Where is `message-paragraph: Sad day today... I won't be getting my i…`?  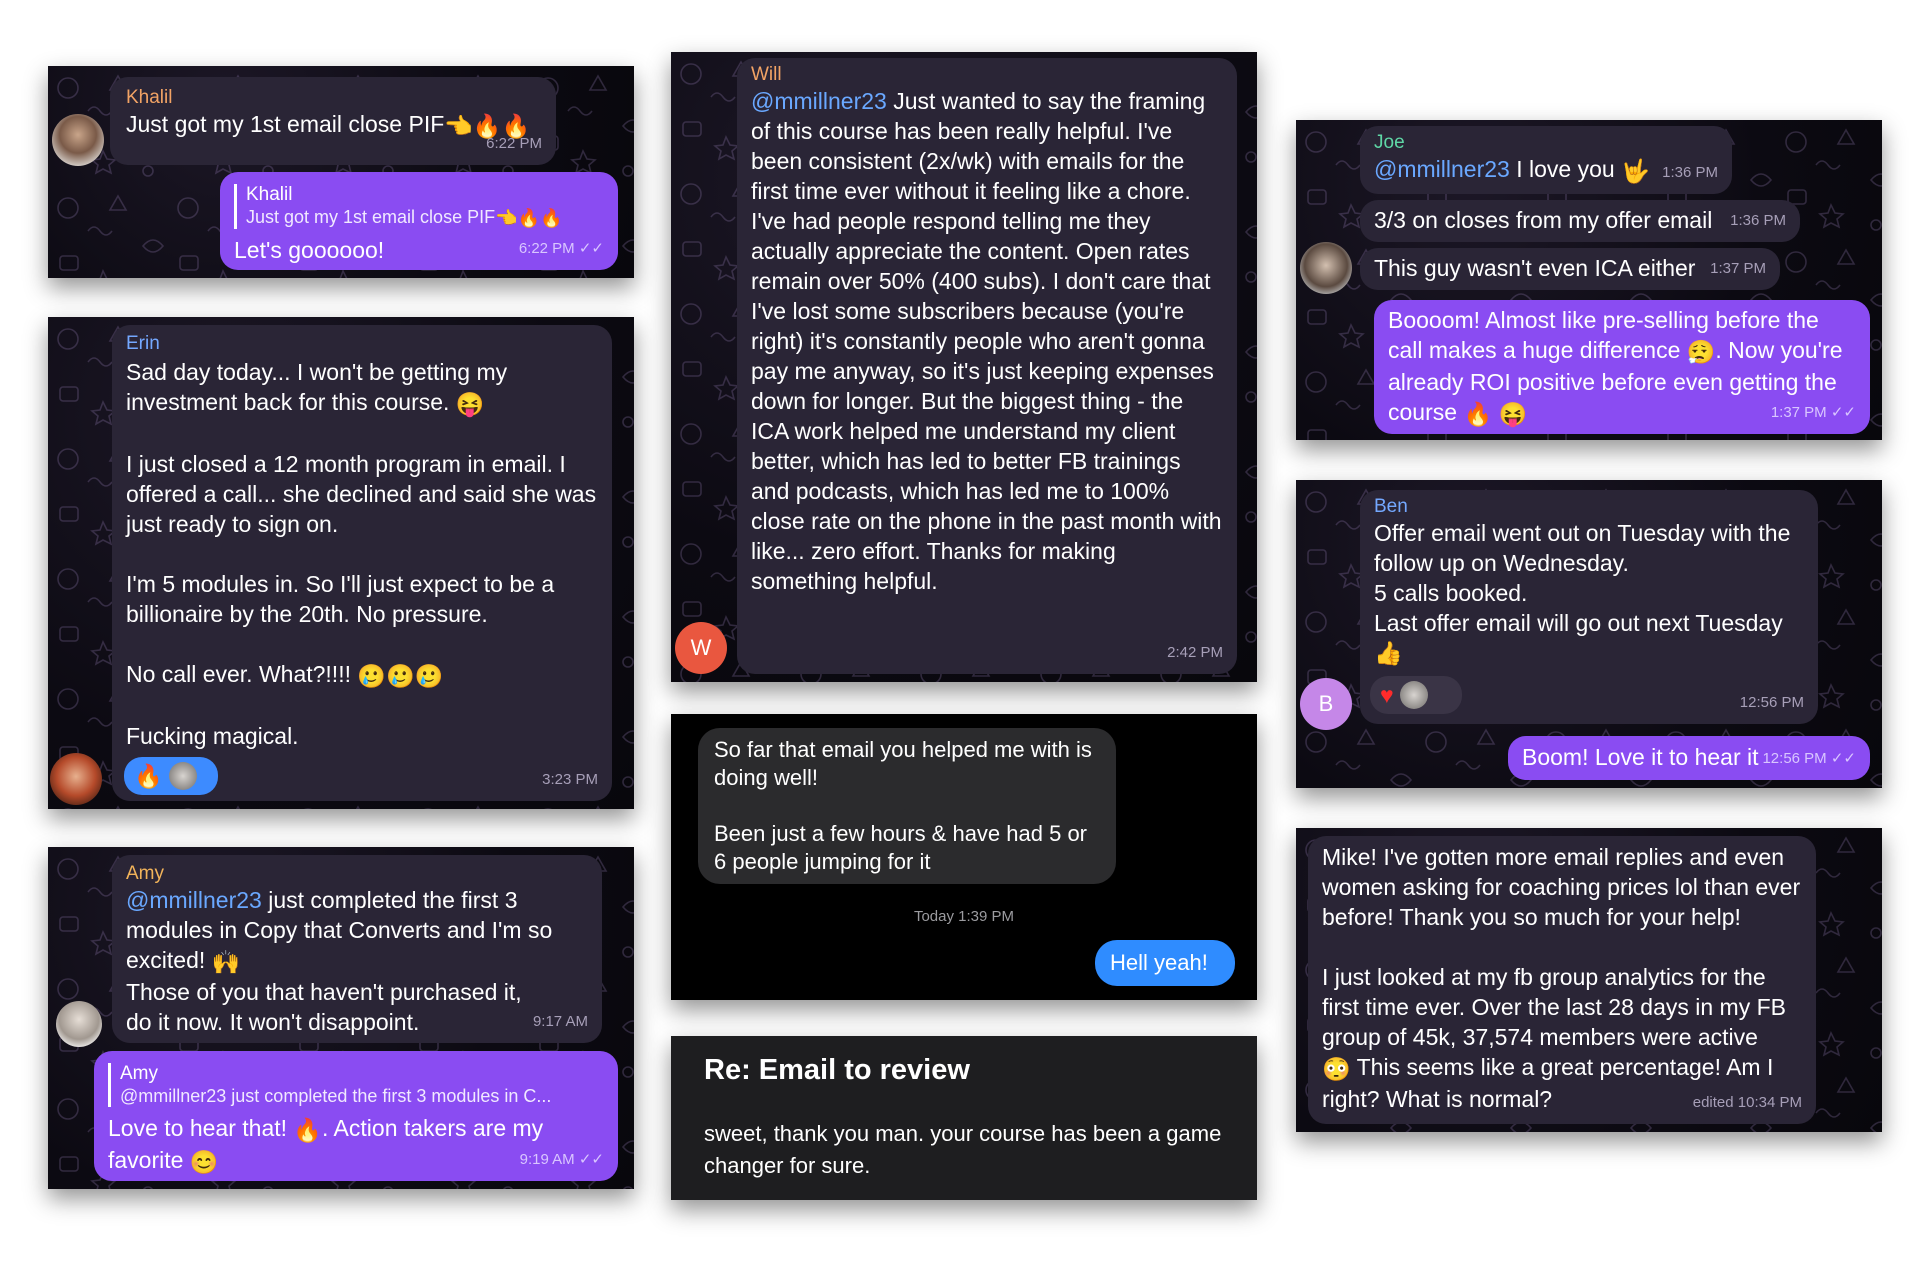
message-paragraph: Sad day today... I won't be getting my i… is located at coordinates (317, 388).